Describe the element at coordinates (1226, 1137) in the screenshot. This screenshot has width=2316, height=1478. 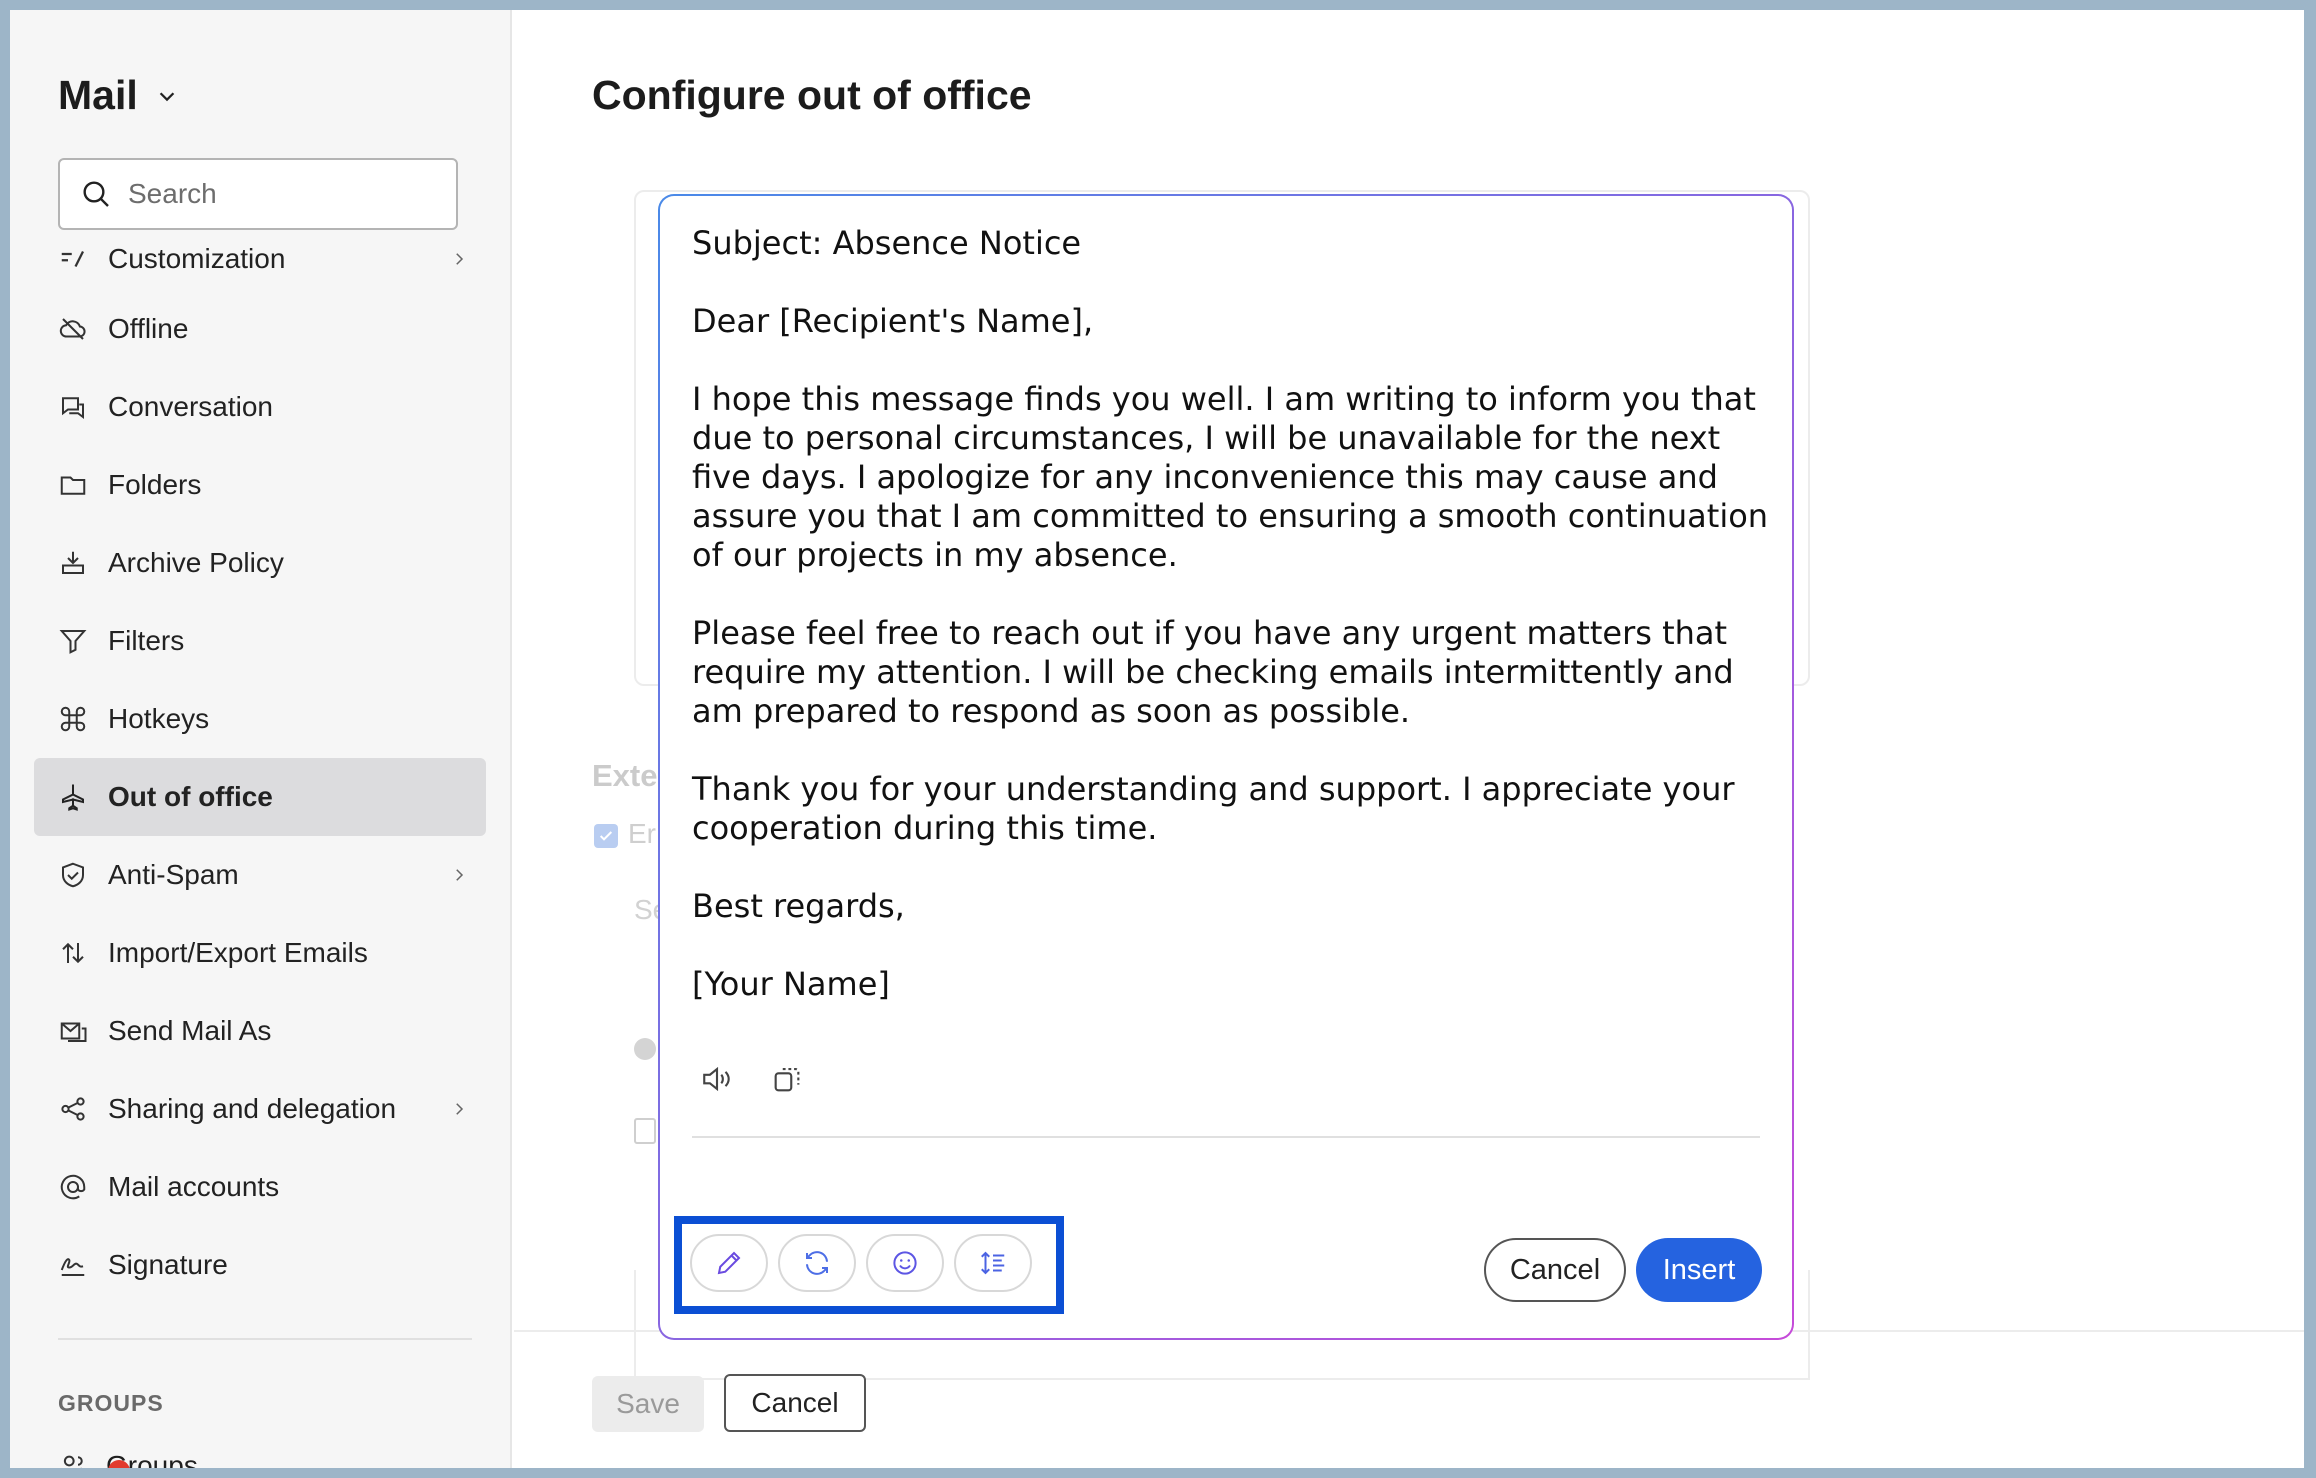
I see `popup-divider` at that location.